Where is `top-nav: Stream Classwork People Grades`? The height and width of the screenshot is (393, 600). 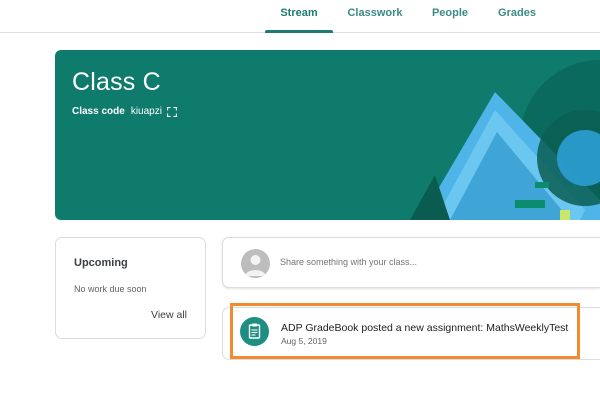 top-nav: Stream Classwork People Grades is located at coordinates (300, 16).